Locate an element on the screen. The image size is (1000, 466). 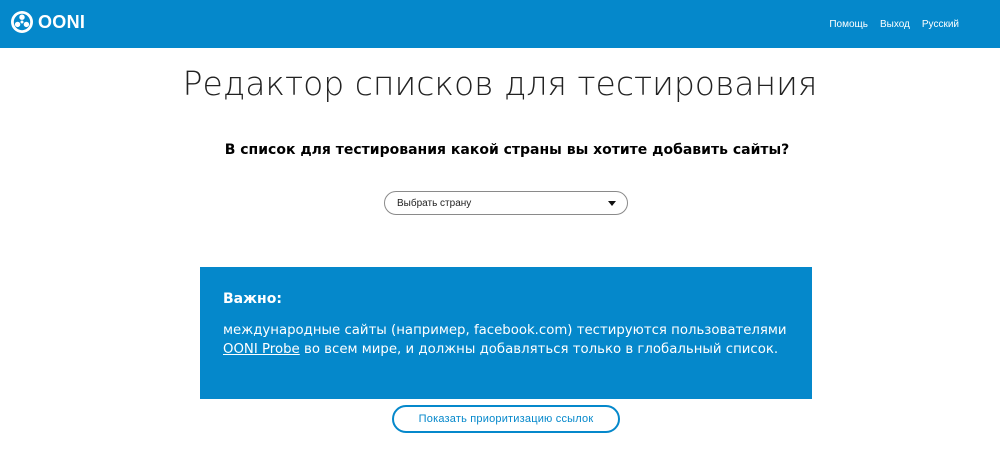
ooni-logo: OONI is located at coordinates (47, 22).